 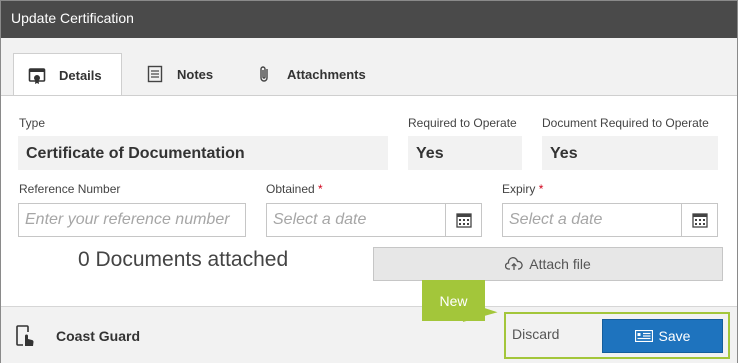 I want to click on tab-notes: Notes, so click(x=196, y=74).